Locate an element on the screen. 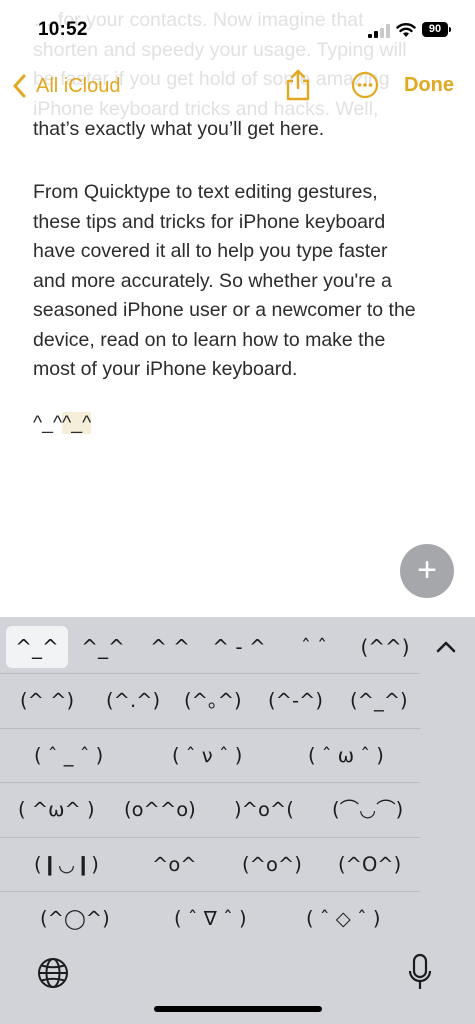 The width and height of the screenshot is (475, 1024). nav-bar: All iCloud Done is located at coordinates (237, 86).